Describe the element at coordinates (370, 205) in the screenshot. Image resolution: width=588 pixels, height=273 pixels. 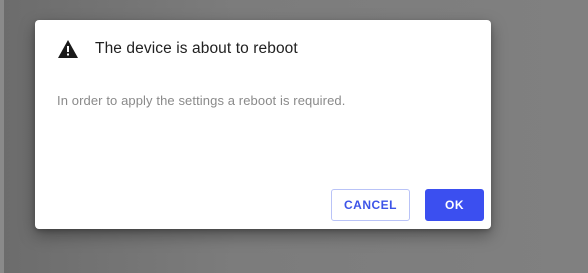
I see `cancel-button: CANCEL` at that location.